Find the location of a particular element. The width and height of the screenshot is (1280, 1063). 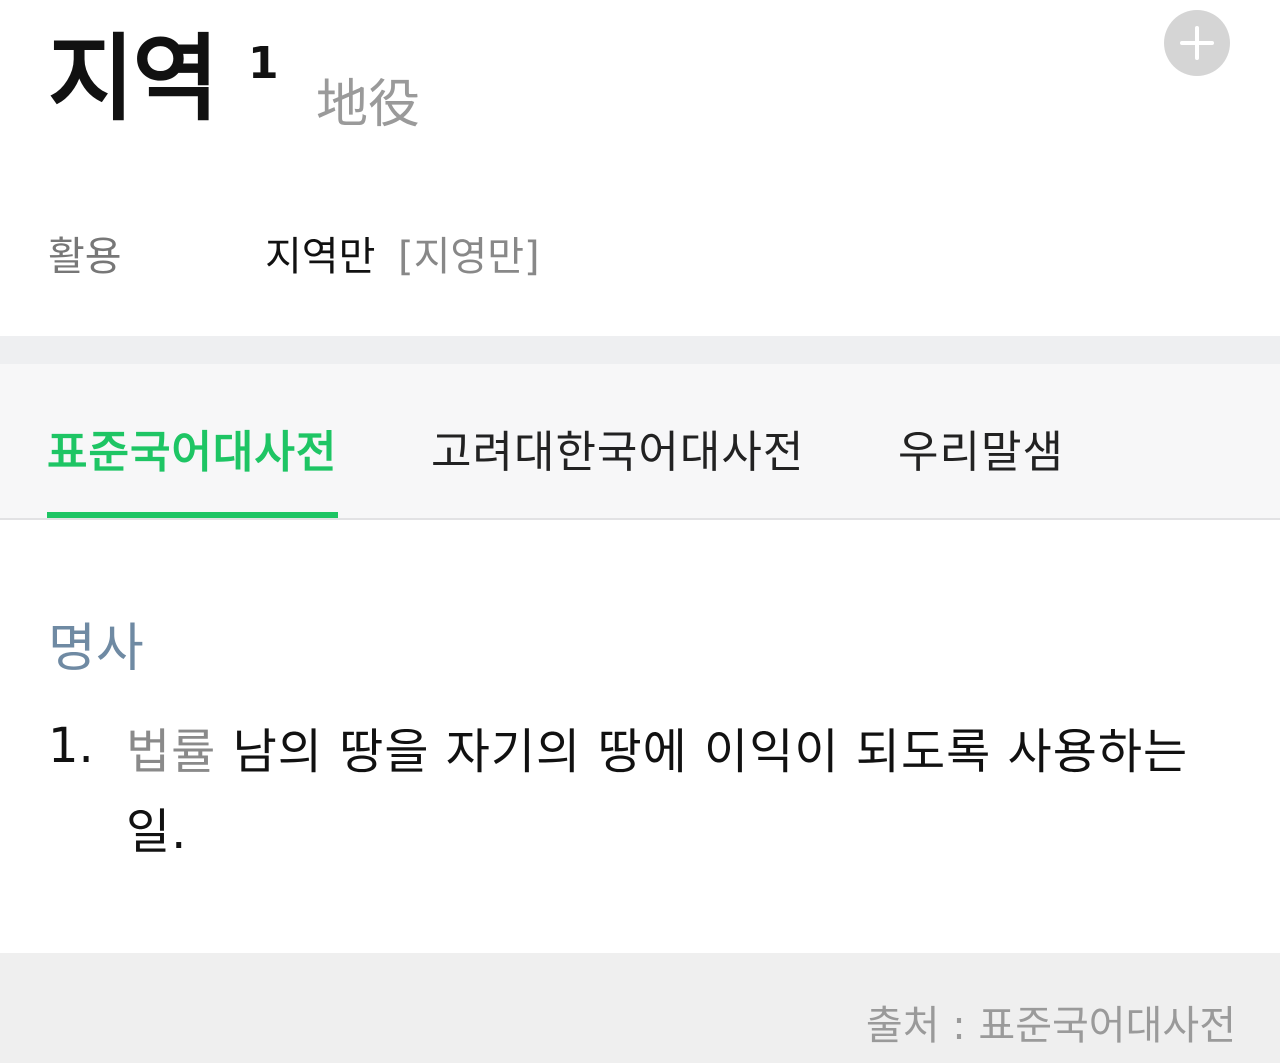

dictionary-tabs: 표준국어대사전 고려대한국어대사전 우리말샘 is located at coordinates (640, 442).